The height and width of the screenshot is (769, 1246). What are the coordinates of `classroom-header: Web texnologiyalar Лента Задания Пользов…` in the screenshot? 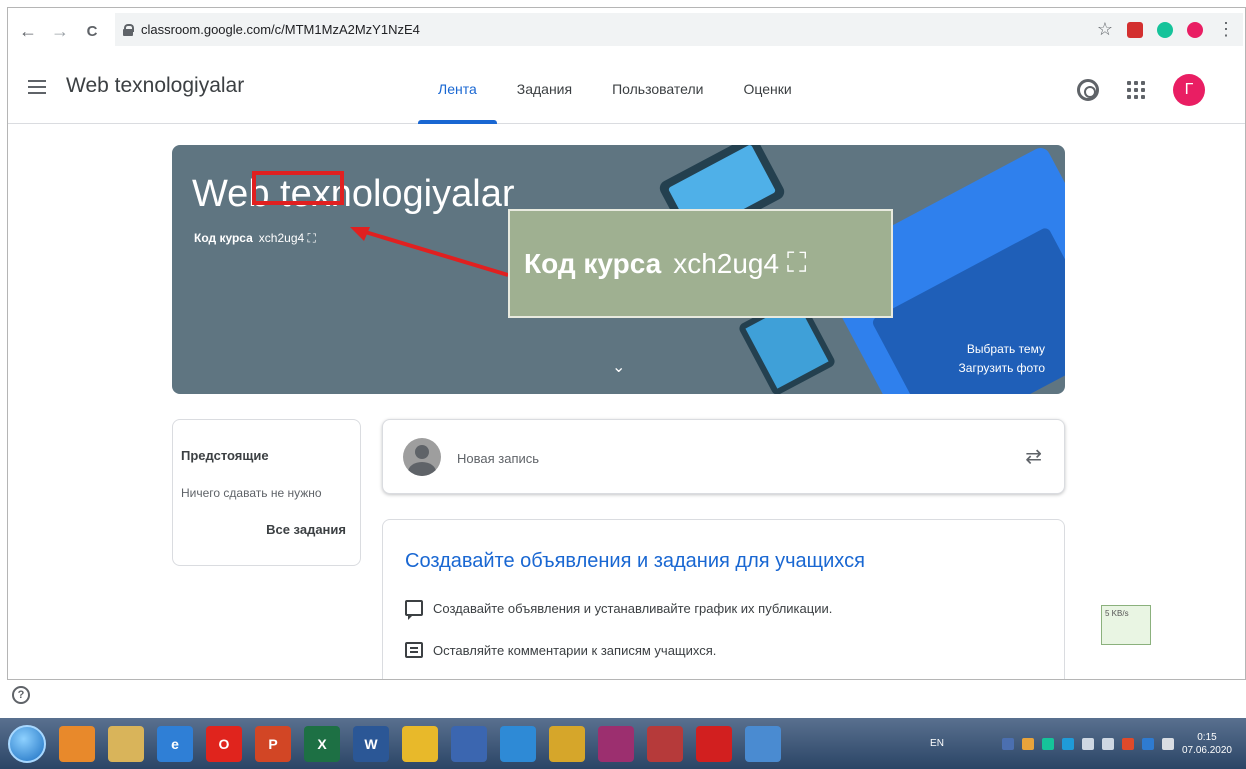 It's located at (626, 89).